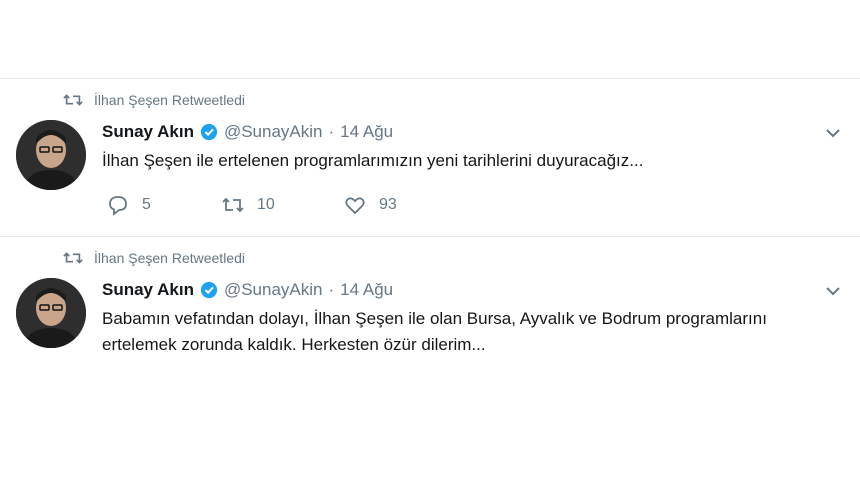 The height and width of the screenshot is (480, 860). What do you see at coordinates (282, 205) in the screenshot?
I see `retweet-button: 10` at bounding box center [282, 205].